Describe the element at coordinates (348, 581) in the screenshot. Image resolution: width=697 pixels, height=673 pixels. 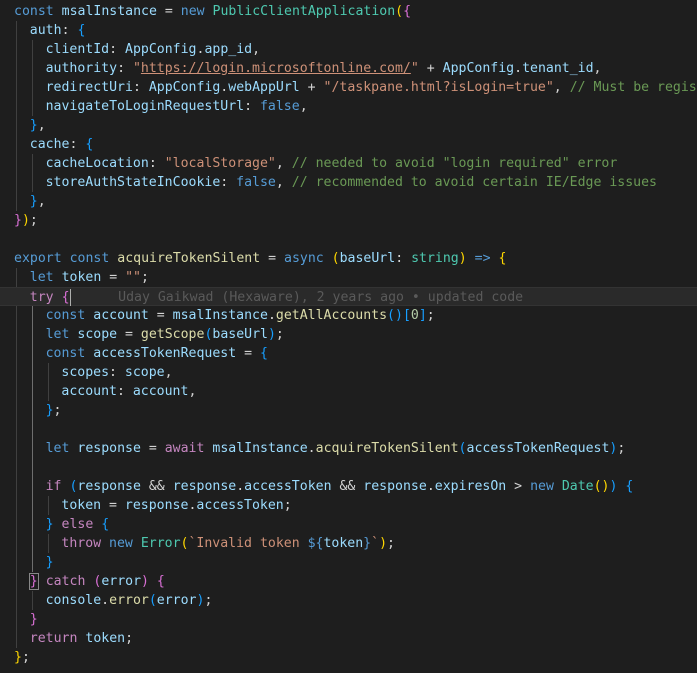
I see `code-line: } catch (error) {` at that location.